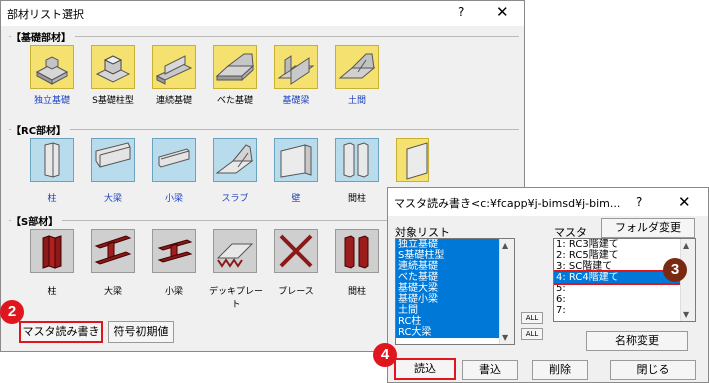 The height and width of the screenshot is (383, 709). Describe the element at coordinates (235, 298) in the screenshot. I see `item-deck-plate: デッキプレート` at that location.